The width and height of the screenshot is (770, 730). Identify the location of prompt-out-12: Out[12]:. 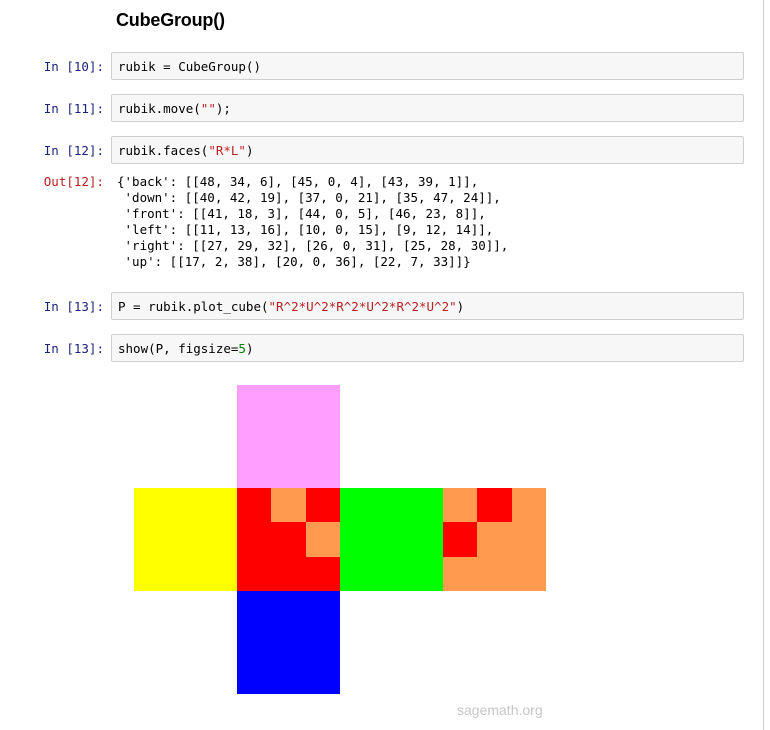
(73, 181).